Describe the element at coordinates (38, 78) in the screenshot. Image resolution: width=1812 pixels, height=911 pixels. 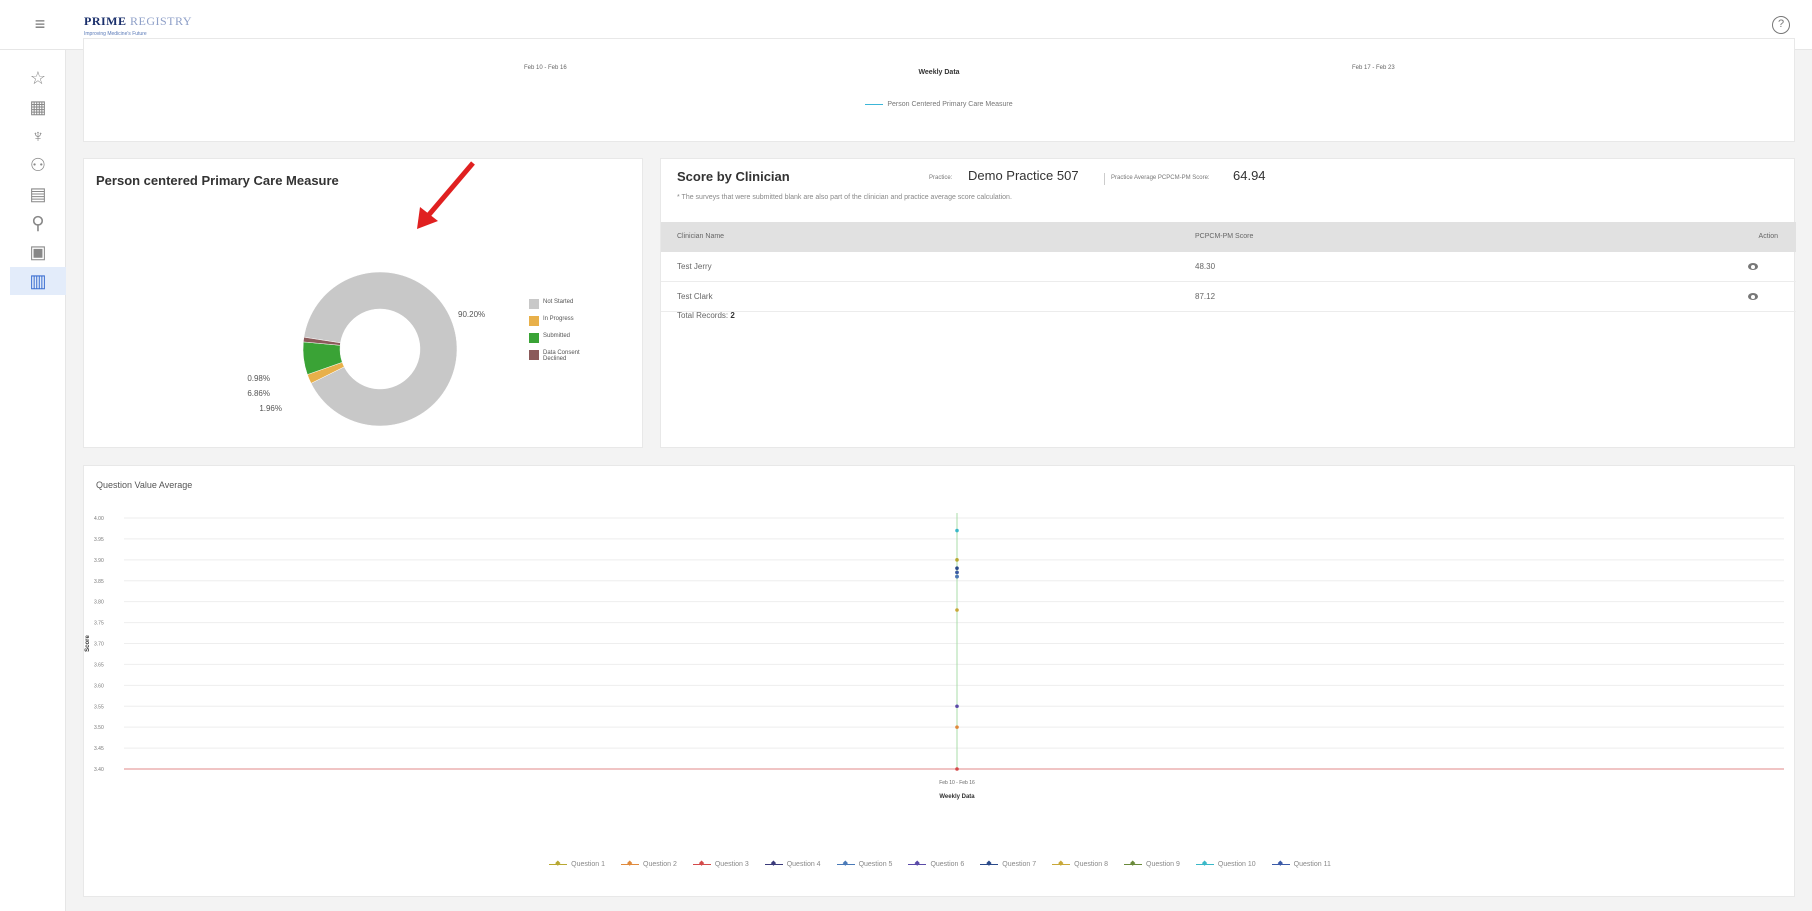
I see `star-icon: ☆` at that location.